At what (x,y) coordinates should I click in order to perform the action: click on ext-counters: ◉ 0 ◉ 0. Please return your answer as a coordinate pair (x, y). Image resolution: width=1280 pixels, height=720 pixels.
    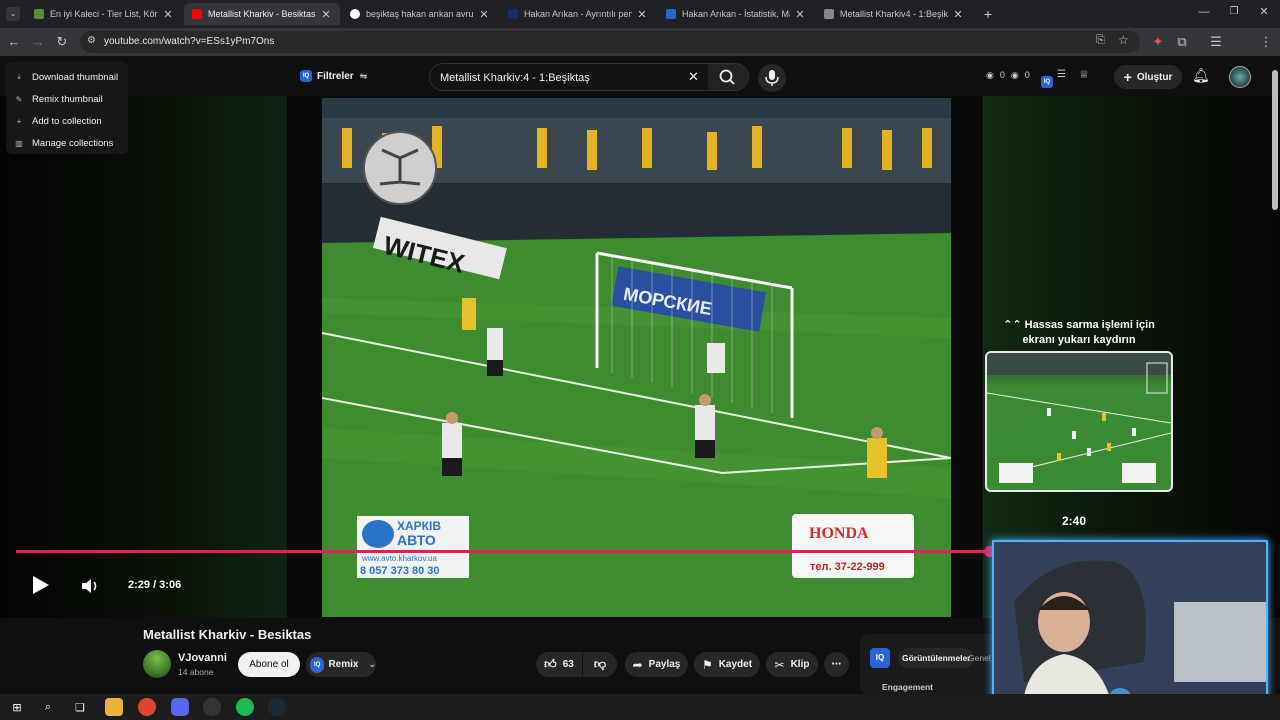
    Looking at the image, I should click on (1008, 75).